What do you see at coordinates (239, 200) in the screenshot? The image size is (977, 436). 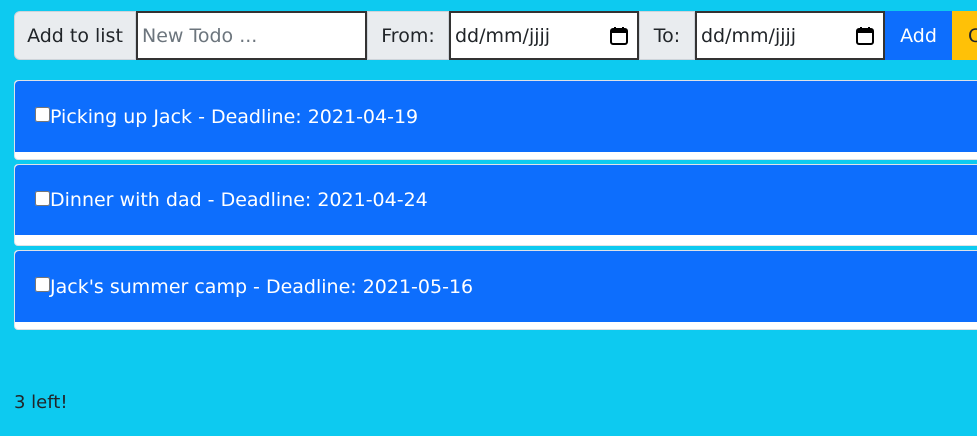 I see `todo-text: Dinner with dad - Deadline: 2021-04-24` at bounding box center [239, 200].